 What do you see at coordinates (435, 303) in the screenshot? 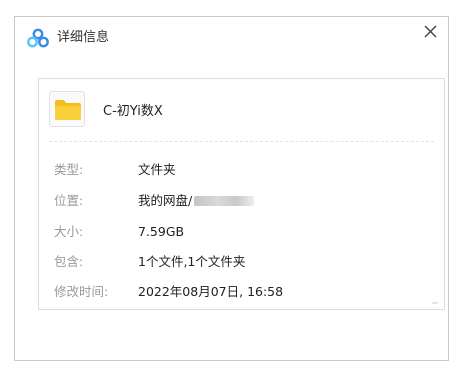
I see `scroll-indicator` at bounding box center [435, 303].